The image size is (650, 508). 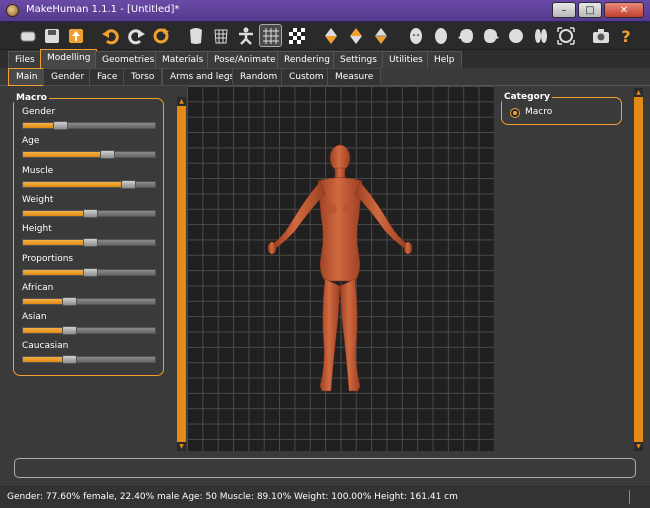 What do you see at coordinates (128, 59) in the screenshot?
I see `tab-geometries: Geometries` at bounding box center [128, 59].